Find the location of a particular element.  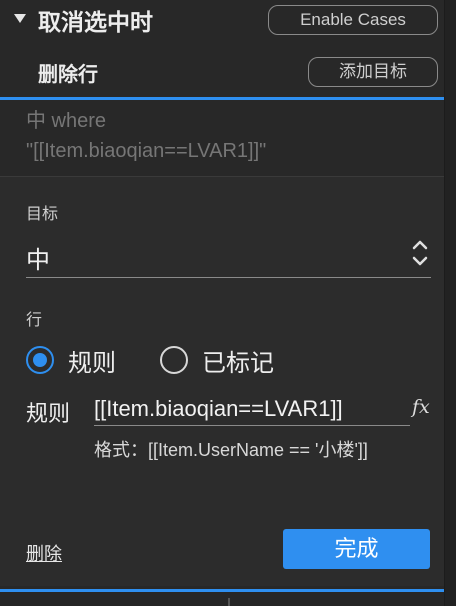

divider-tick is located at coordinates (229, 602).